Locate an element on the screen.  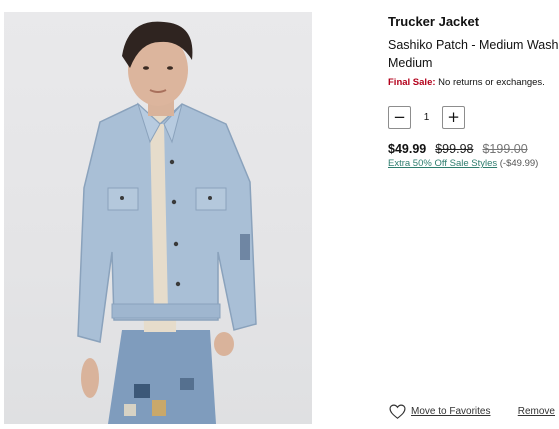
price-row: $49.99 $99.98 $199.00 is located at coordinates (473, 149).